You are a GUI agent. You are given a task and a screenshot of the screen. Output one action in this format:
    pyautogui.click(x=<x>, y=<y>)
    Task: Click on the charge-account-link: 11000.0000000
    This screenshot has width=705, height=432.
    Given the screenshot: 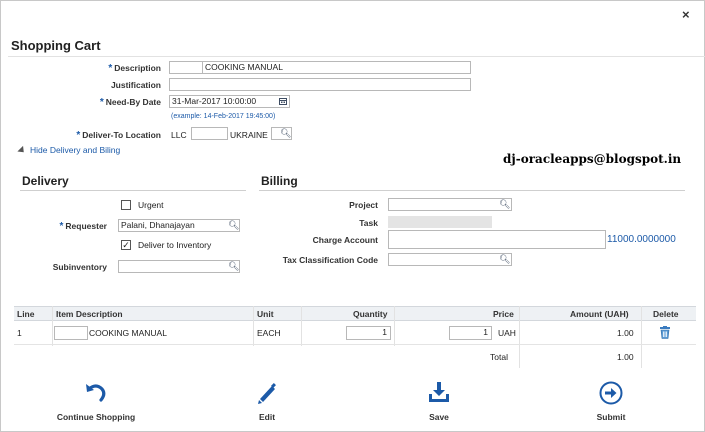 What is the action you would take?
    pyautogui.click(x=641, y=239)
    